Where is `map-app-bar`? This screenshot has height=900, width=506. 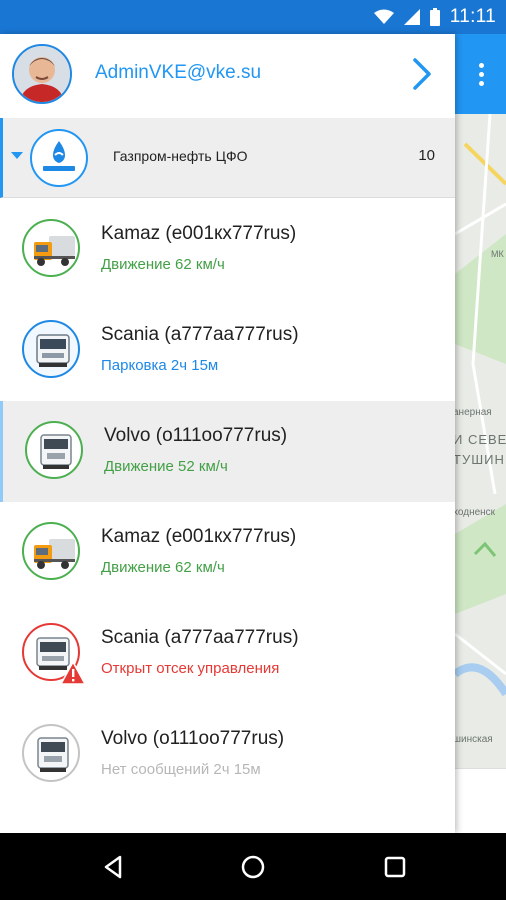
map-app-bar is located at coordinates (480, 74).